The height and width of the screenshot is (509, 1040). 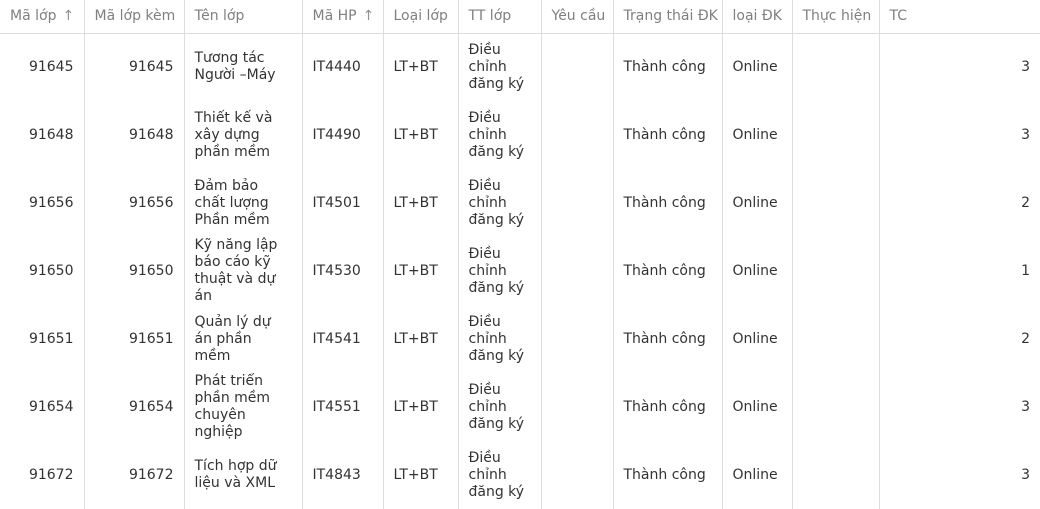 I want to click on attached-class-code-cell: 91645, so click(x=134, y=67).